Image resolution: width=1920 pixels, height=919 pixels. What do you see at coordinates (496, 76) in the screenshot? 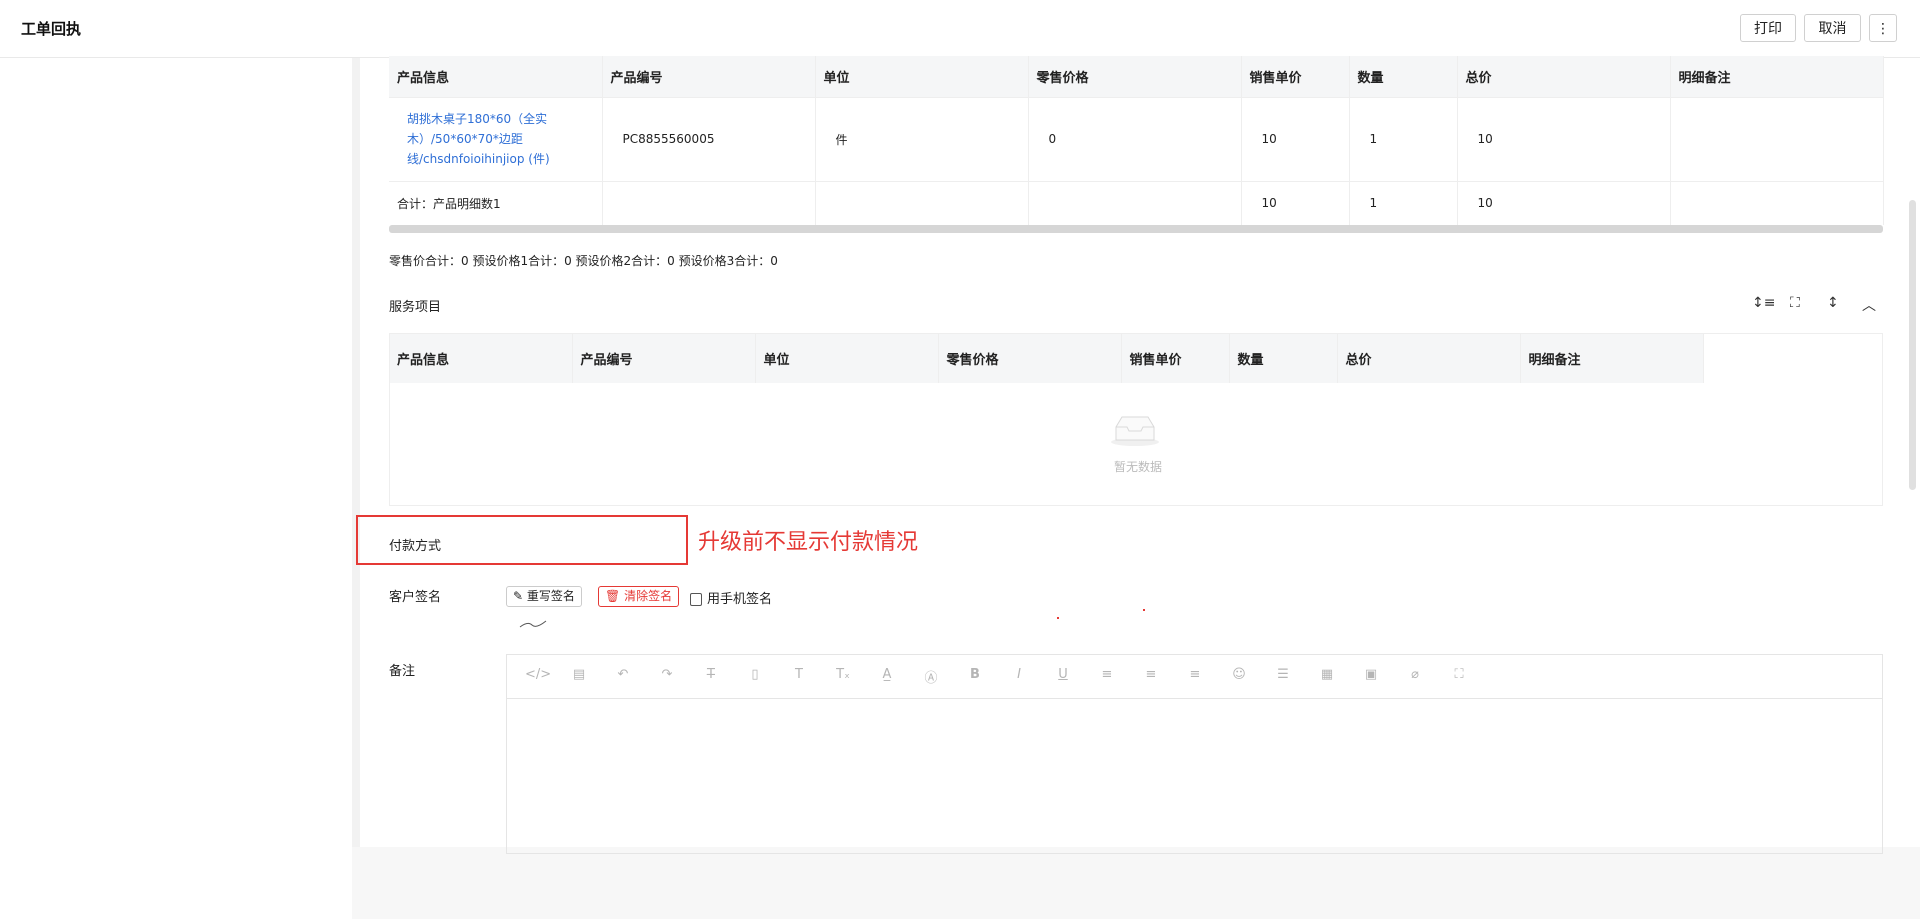
I see `column-header: 产品信息` at bounding box center [496, 76].